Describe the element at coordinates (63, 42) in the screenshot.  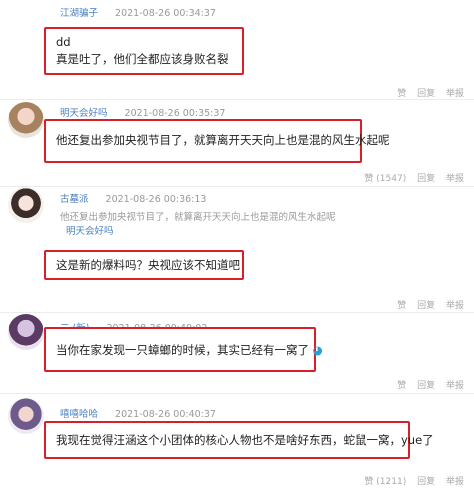
I see `comment-line: dd` at that location.